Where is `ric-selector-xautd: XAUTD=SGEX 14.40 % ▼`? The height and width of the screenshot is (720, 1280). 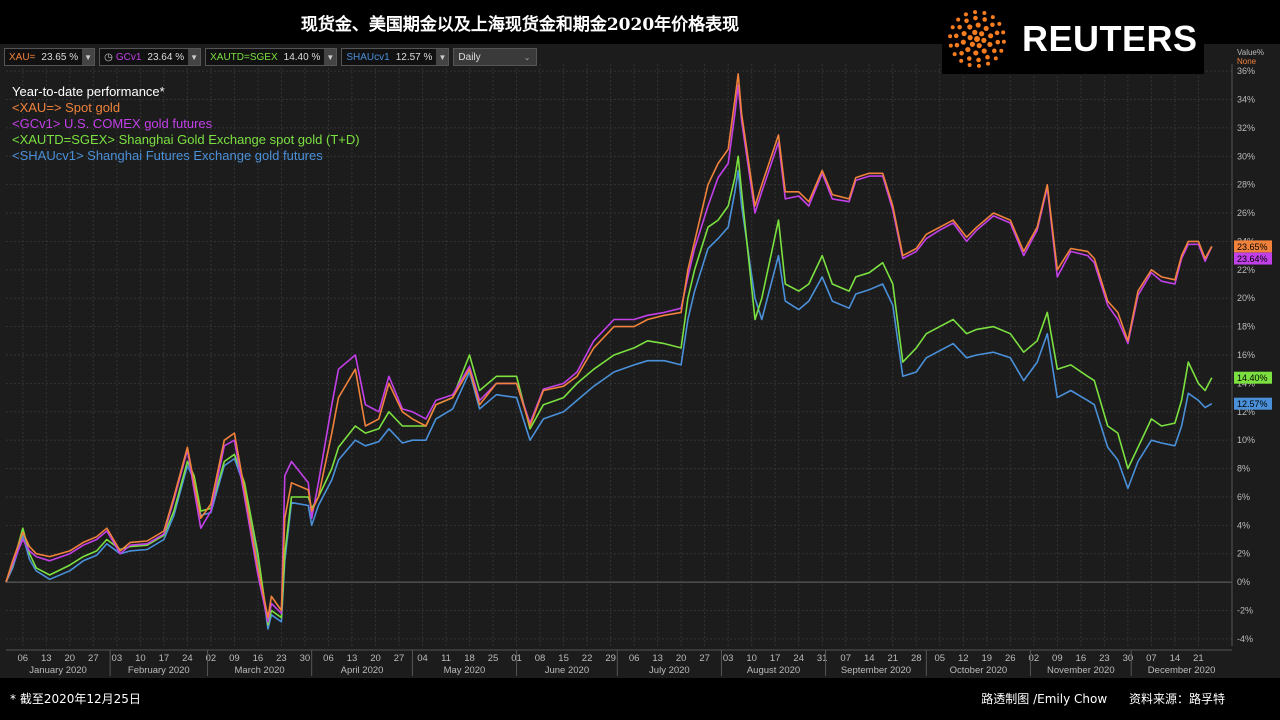
ric-selector-xautd: XAUTD=SGEX 14.40 % ▼ is located at coordinates (271, 57).